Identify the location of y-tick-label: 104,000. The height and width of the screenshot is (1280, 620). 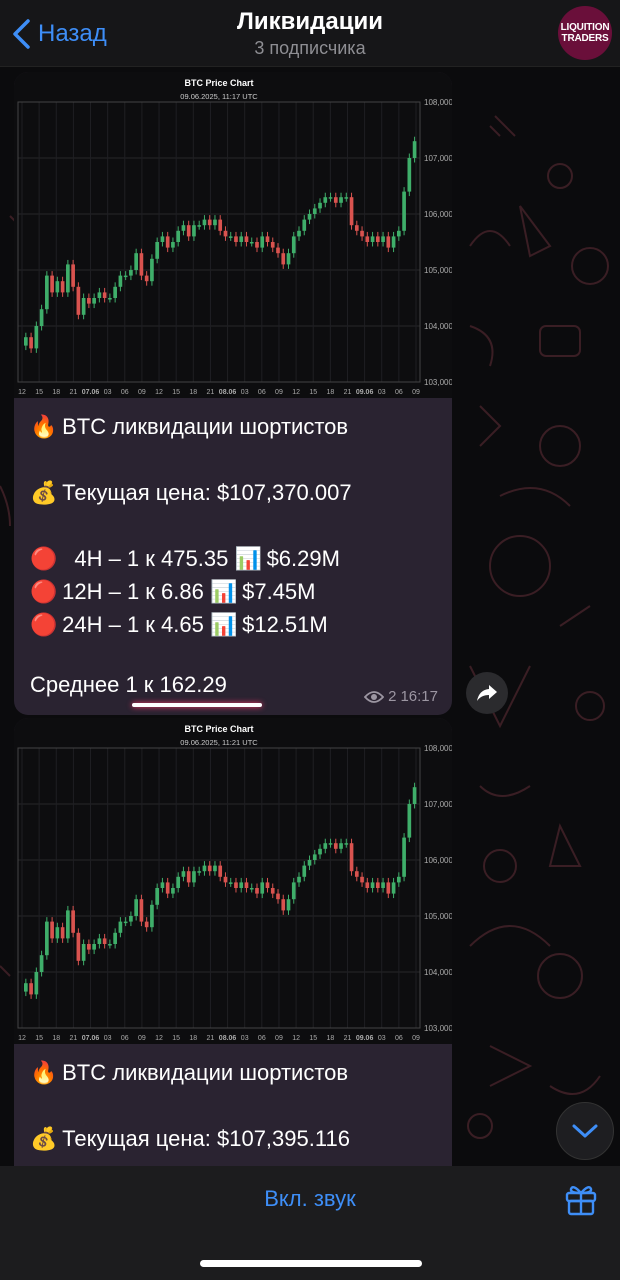
(438, 972).